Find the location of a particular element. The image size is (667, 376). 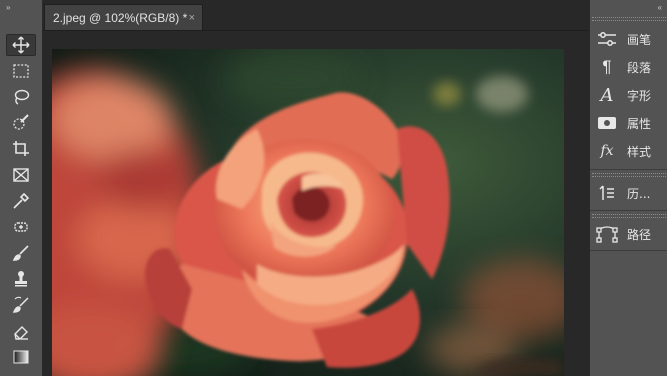

clone-stamp-tool is located at coordinates (21, 279).